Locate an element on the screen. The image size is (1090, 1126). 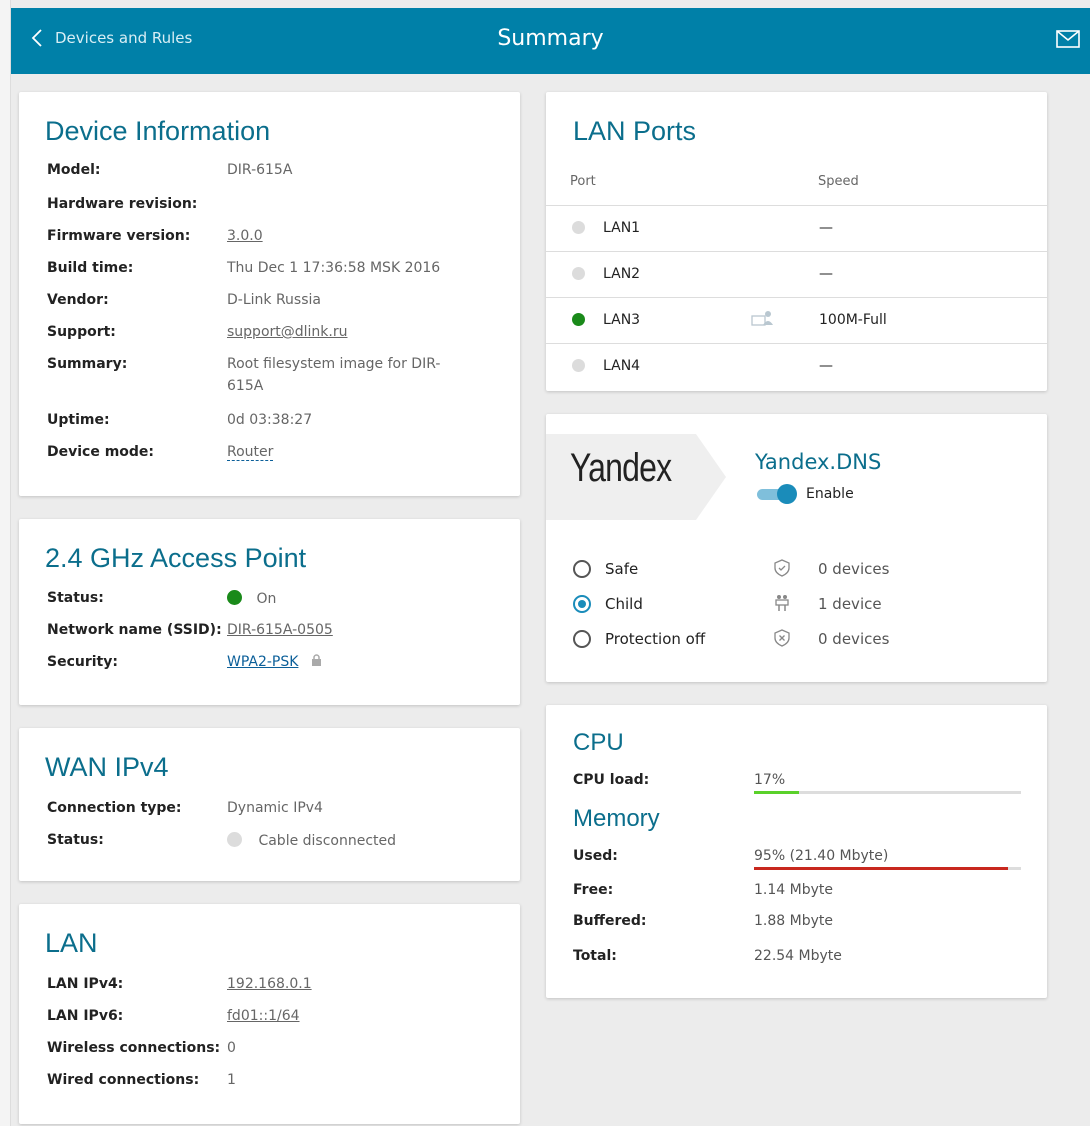
mode-row-child: Child 1 device is located at coordinates (796, 610).